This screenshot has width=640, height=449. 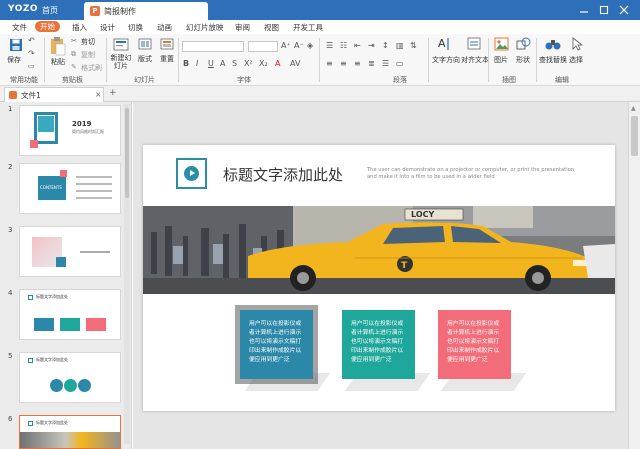 What do you see at coordinates (474, 45) in the screenshot?
I see `align-text-button` at bounding box center [474, 45].